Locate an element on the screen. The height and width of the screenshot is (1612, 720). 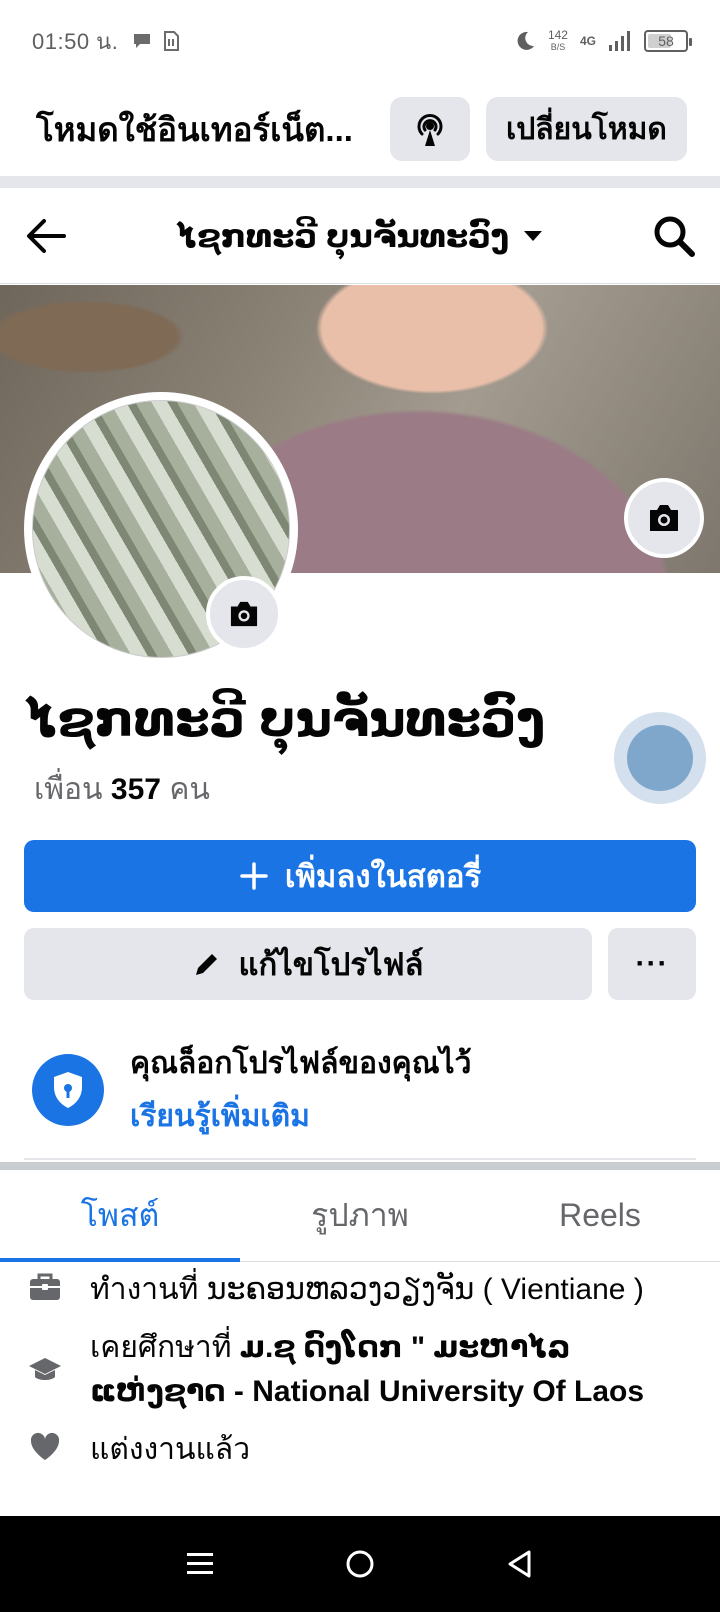
lock-message: คุณล็อกโปรไฟล์ของคุณไว้ is located at coordinates (301, 1063).